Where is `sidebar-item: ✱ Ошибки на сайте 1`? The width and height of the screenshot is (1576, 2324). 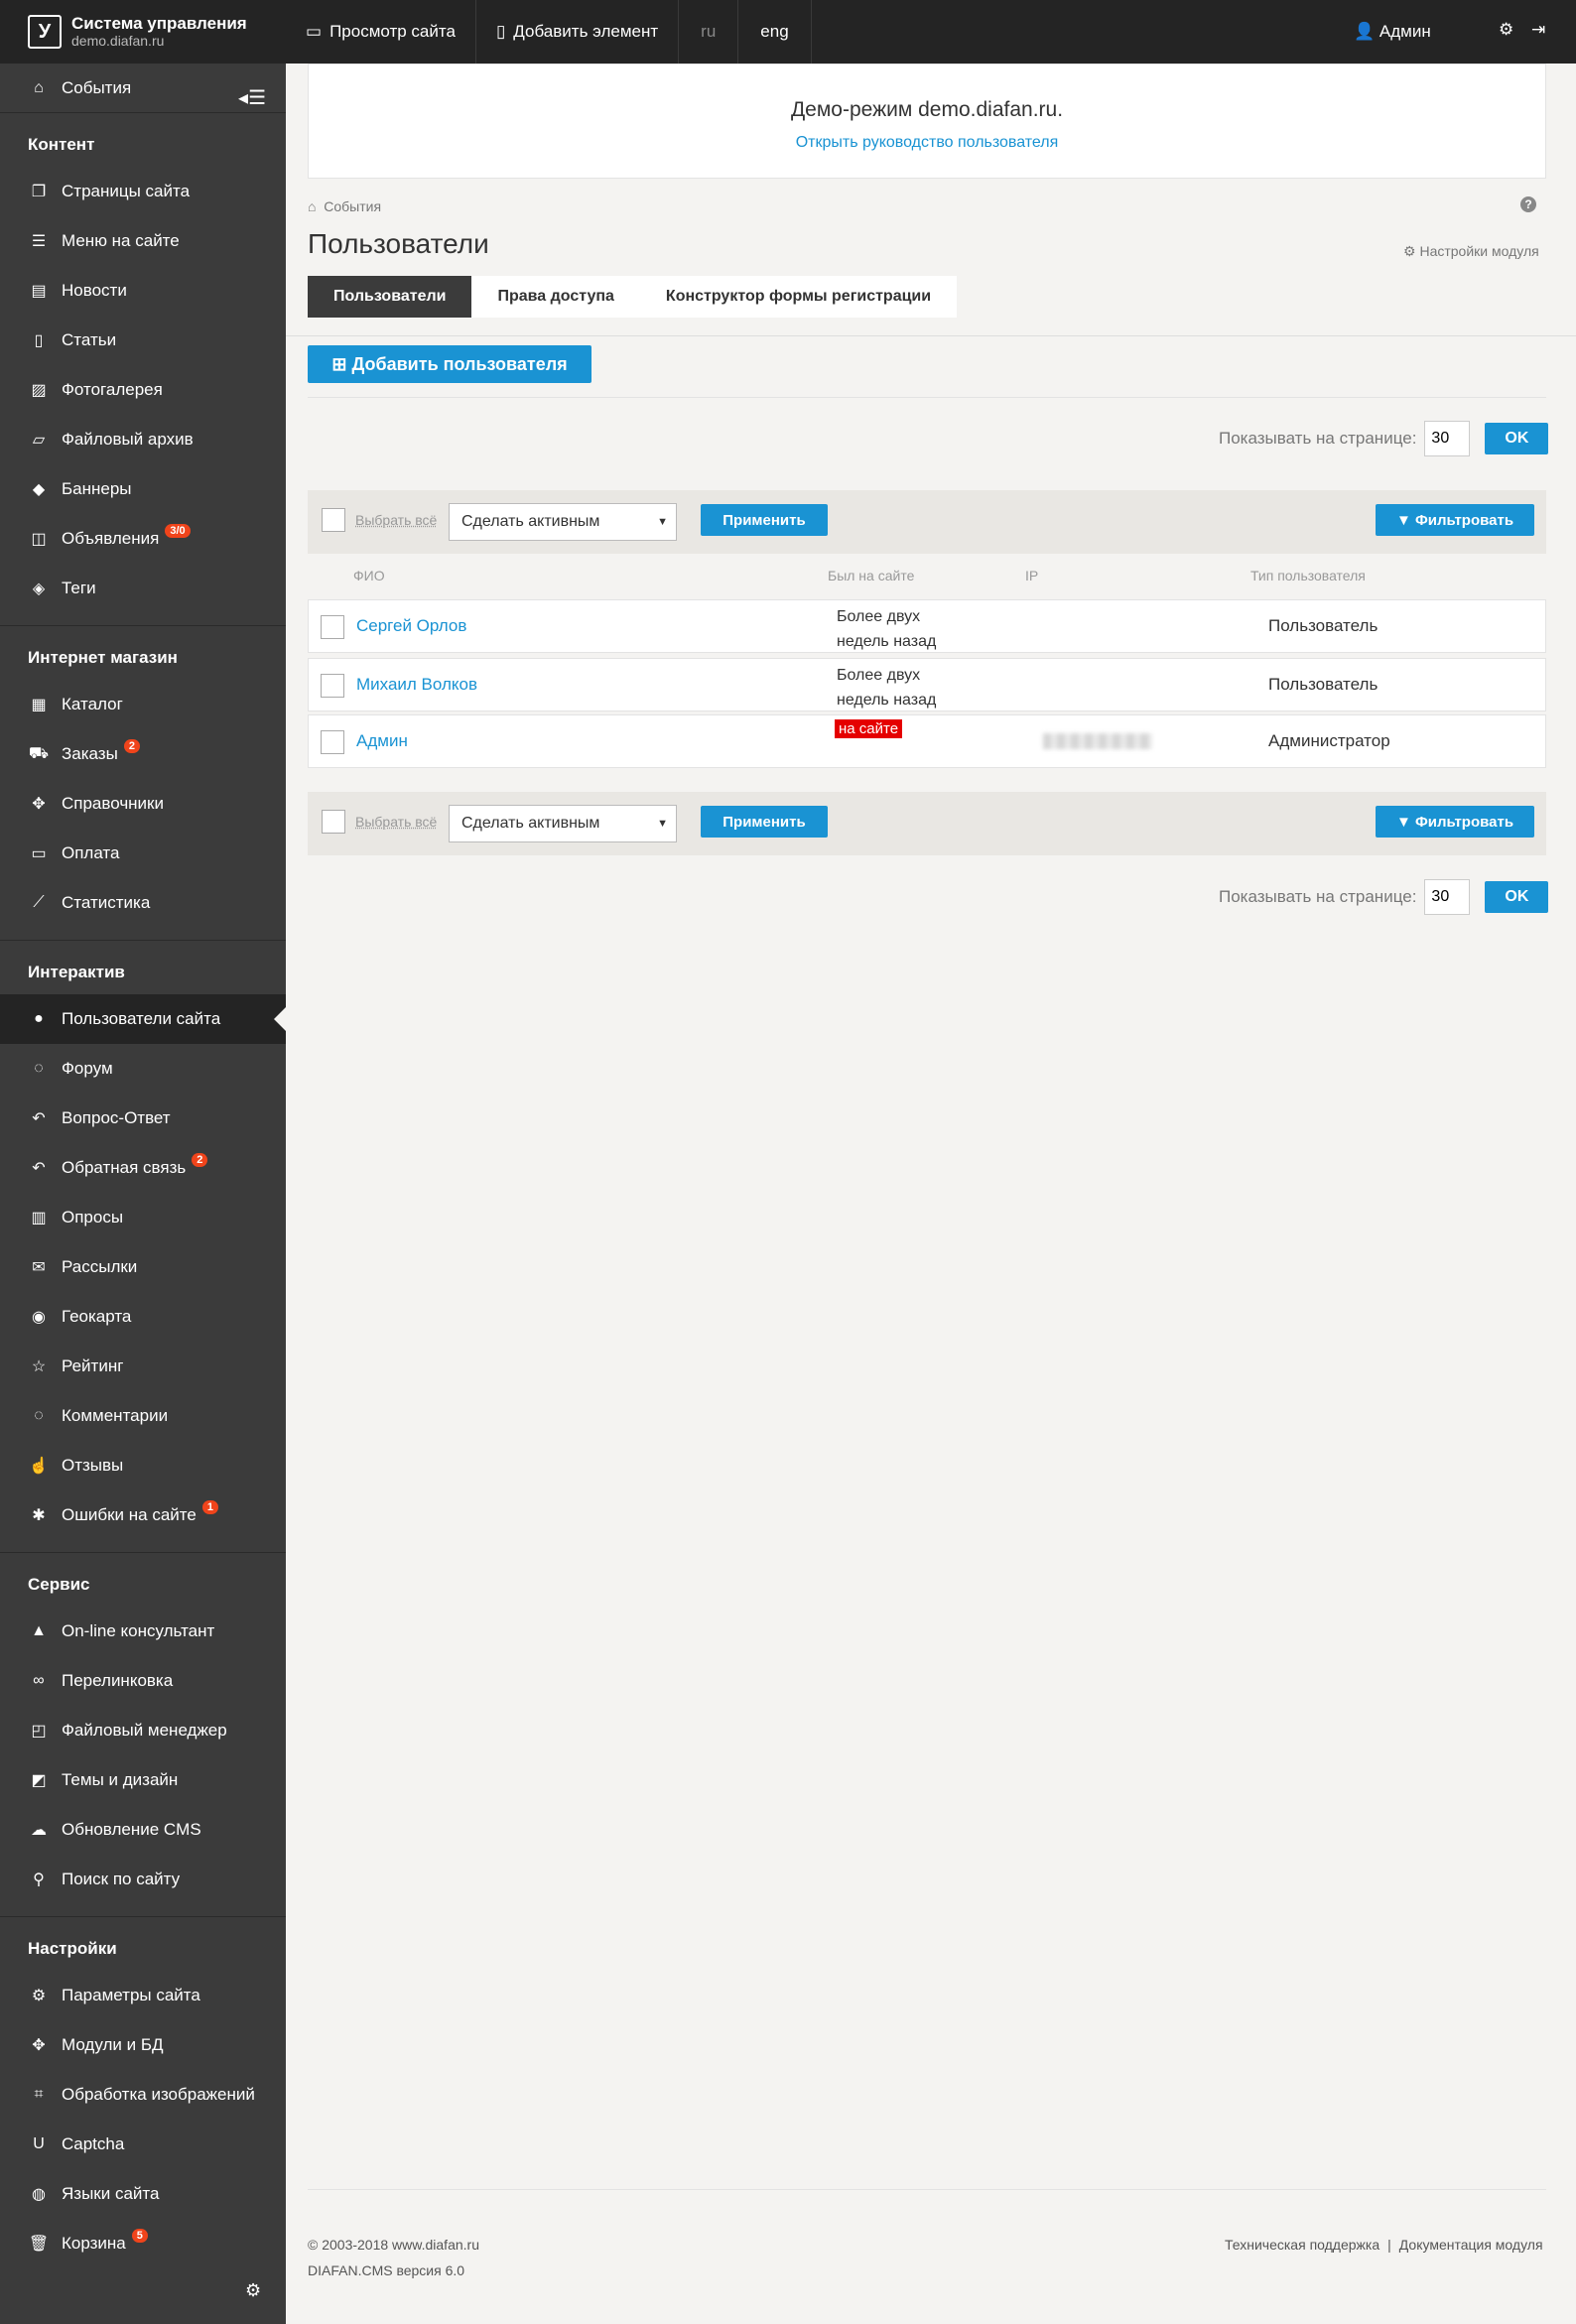 sidebar-item: ✱ Ошибки на сайте 1 is located at coordinates (143, 1515).